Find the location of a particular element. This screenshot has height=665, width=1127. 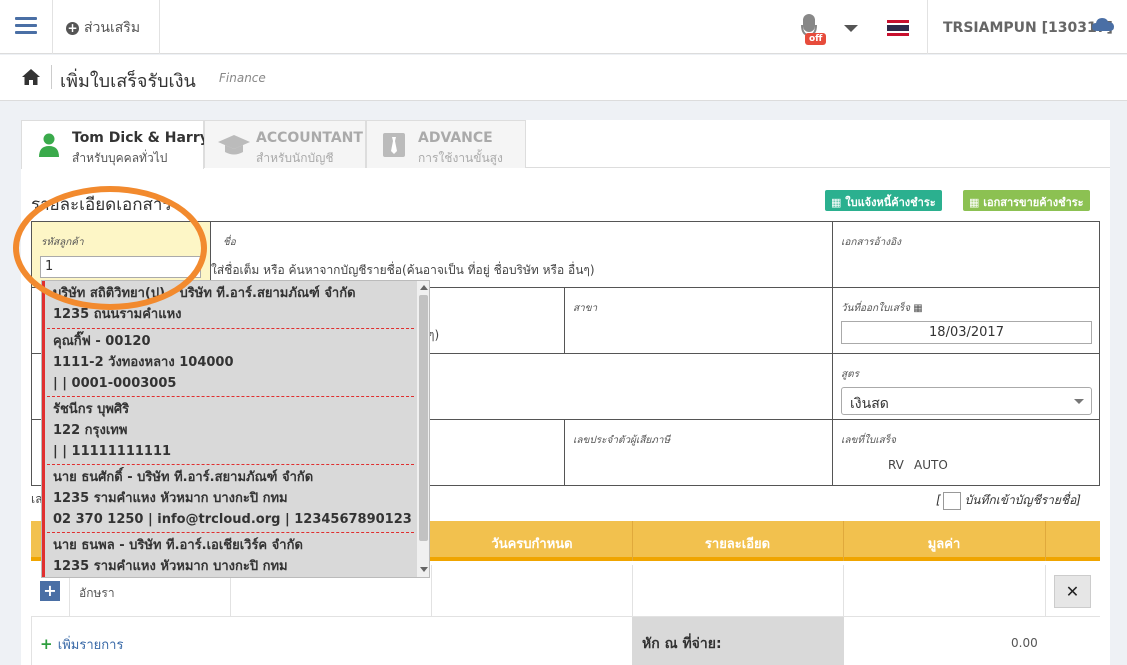

outstanding-sales-docs-button: ▦ เอกสารขายค้างชำระ is located at coordinates (1026, 200).